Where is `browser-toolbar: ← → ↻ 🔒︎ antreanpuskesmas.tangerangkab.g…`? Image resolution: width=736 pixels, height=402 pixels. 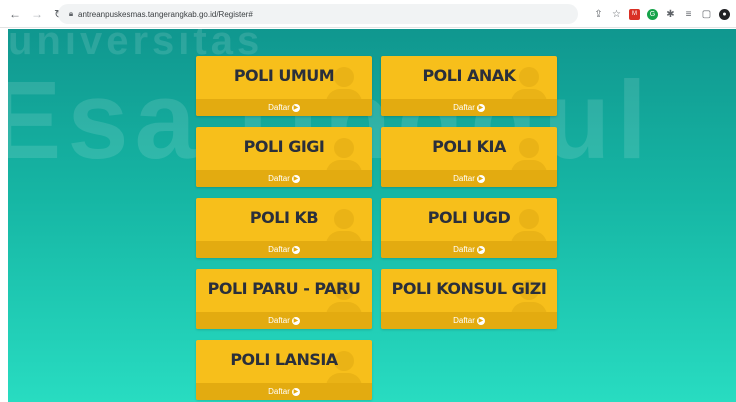 browser-toolbar: ← → ↻ 🔒︎ antreanpuskesmas.tangerangkab.g… is located at coordinates (368, 14).